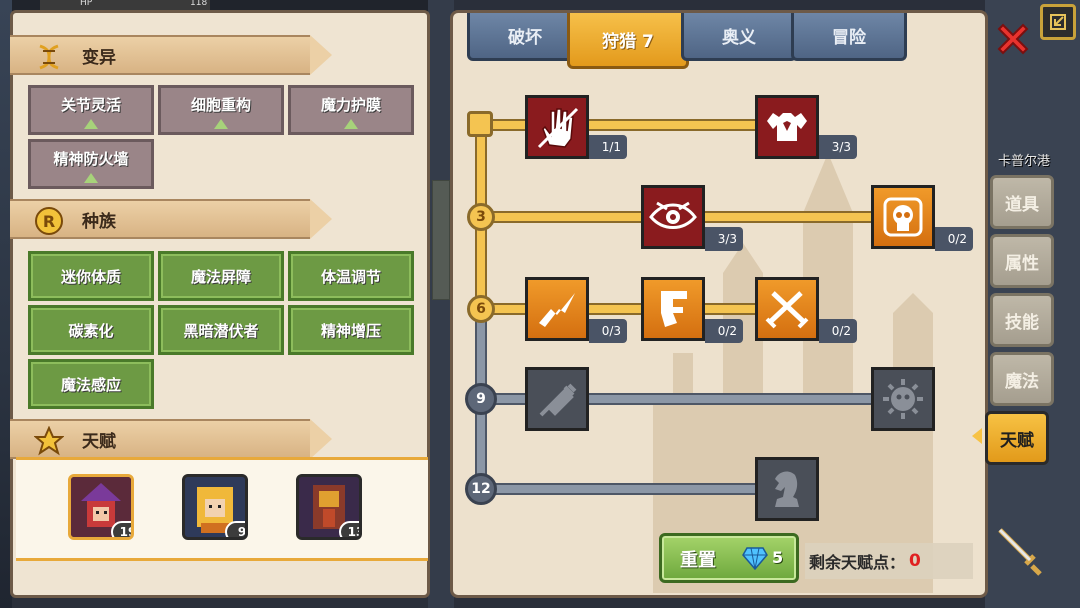 This screenshot has width=1080, height=608. I want to click on race-chip: 体温调节, so click(351, 276).